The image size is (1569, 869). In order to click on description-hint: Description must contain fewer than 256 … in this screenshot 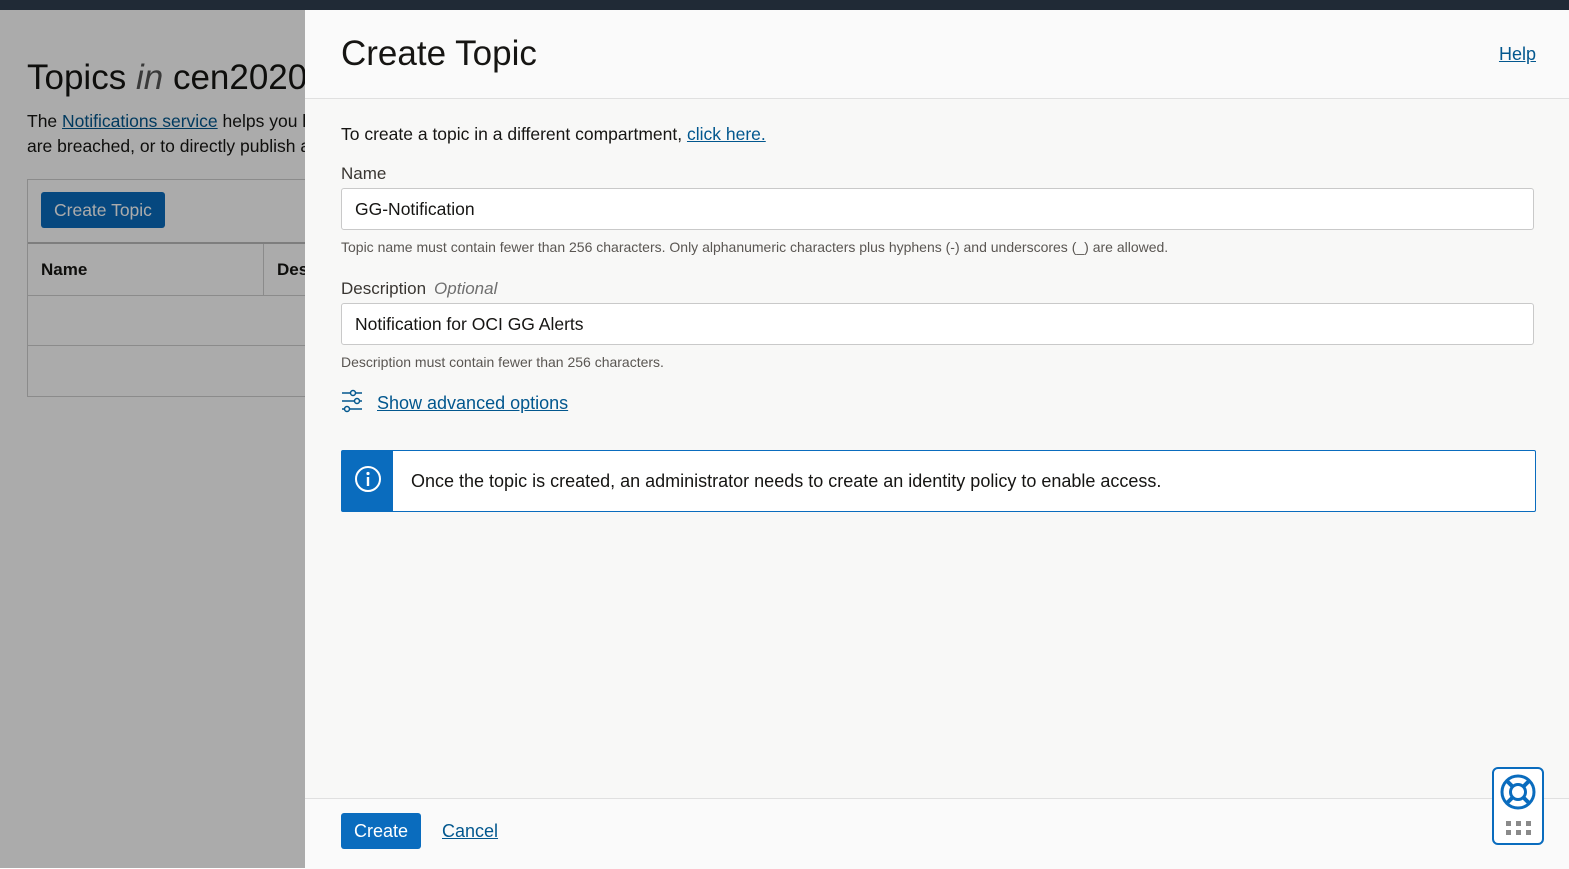, I will do `click(502, 362)`.